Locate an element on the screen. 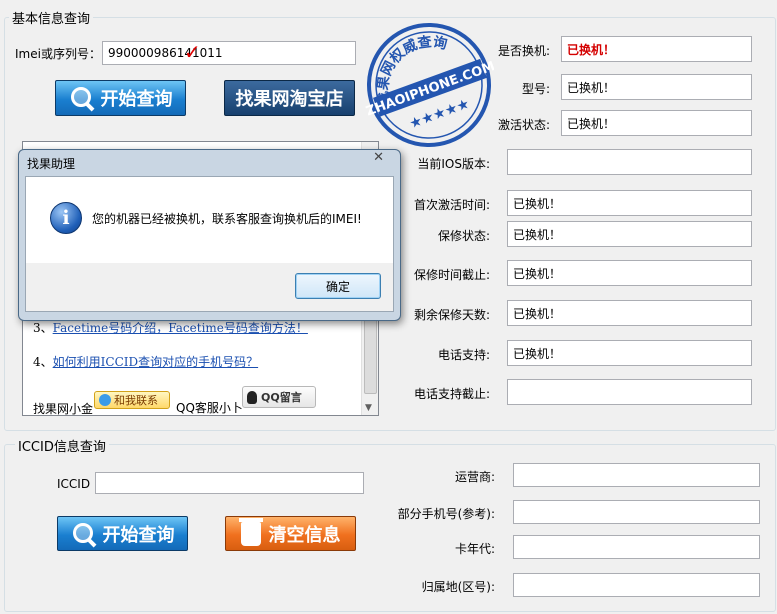 The image size is (777, 614). taobao-store-button: 找果网淘宝店 is located at coordinates (289, 98).